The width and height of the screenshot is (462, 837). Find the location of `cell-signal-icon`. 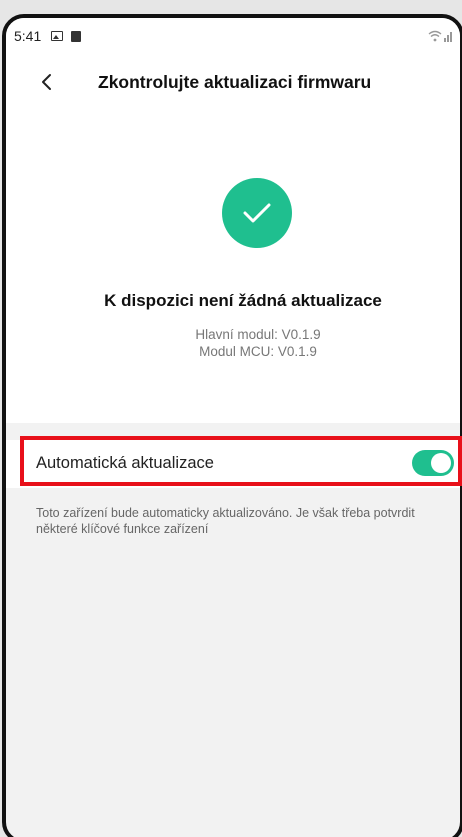

cell-signal-icon is located at coordinates (448, 37).